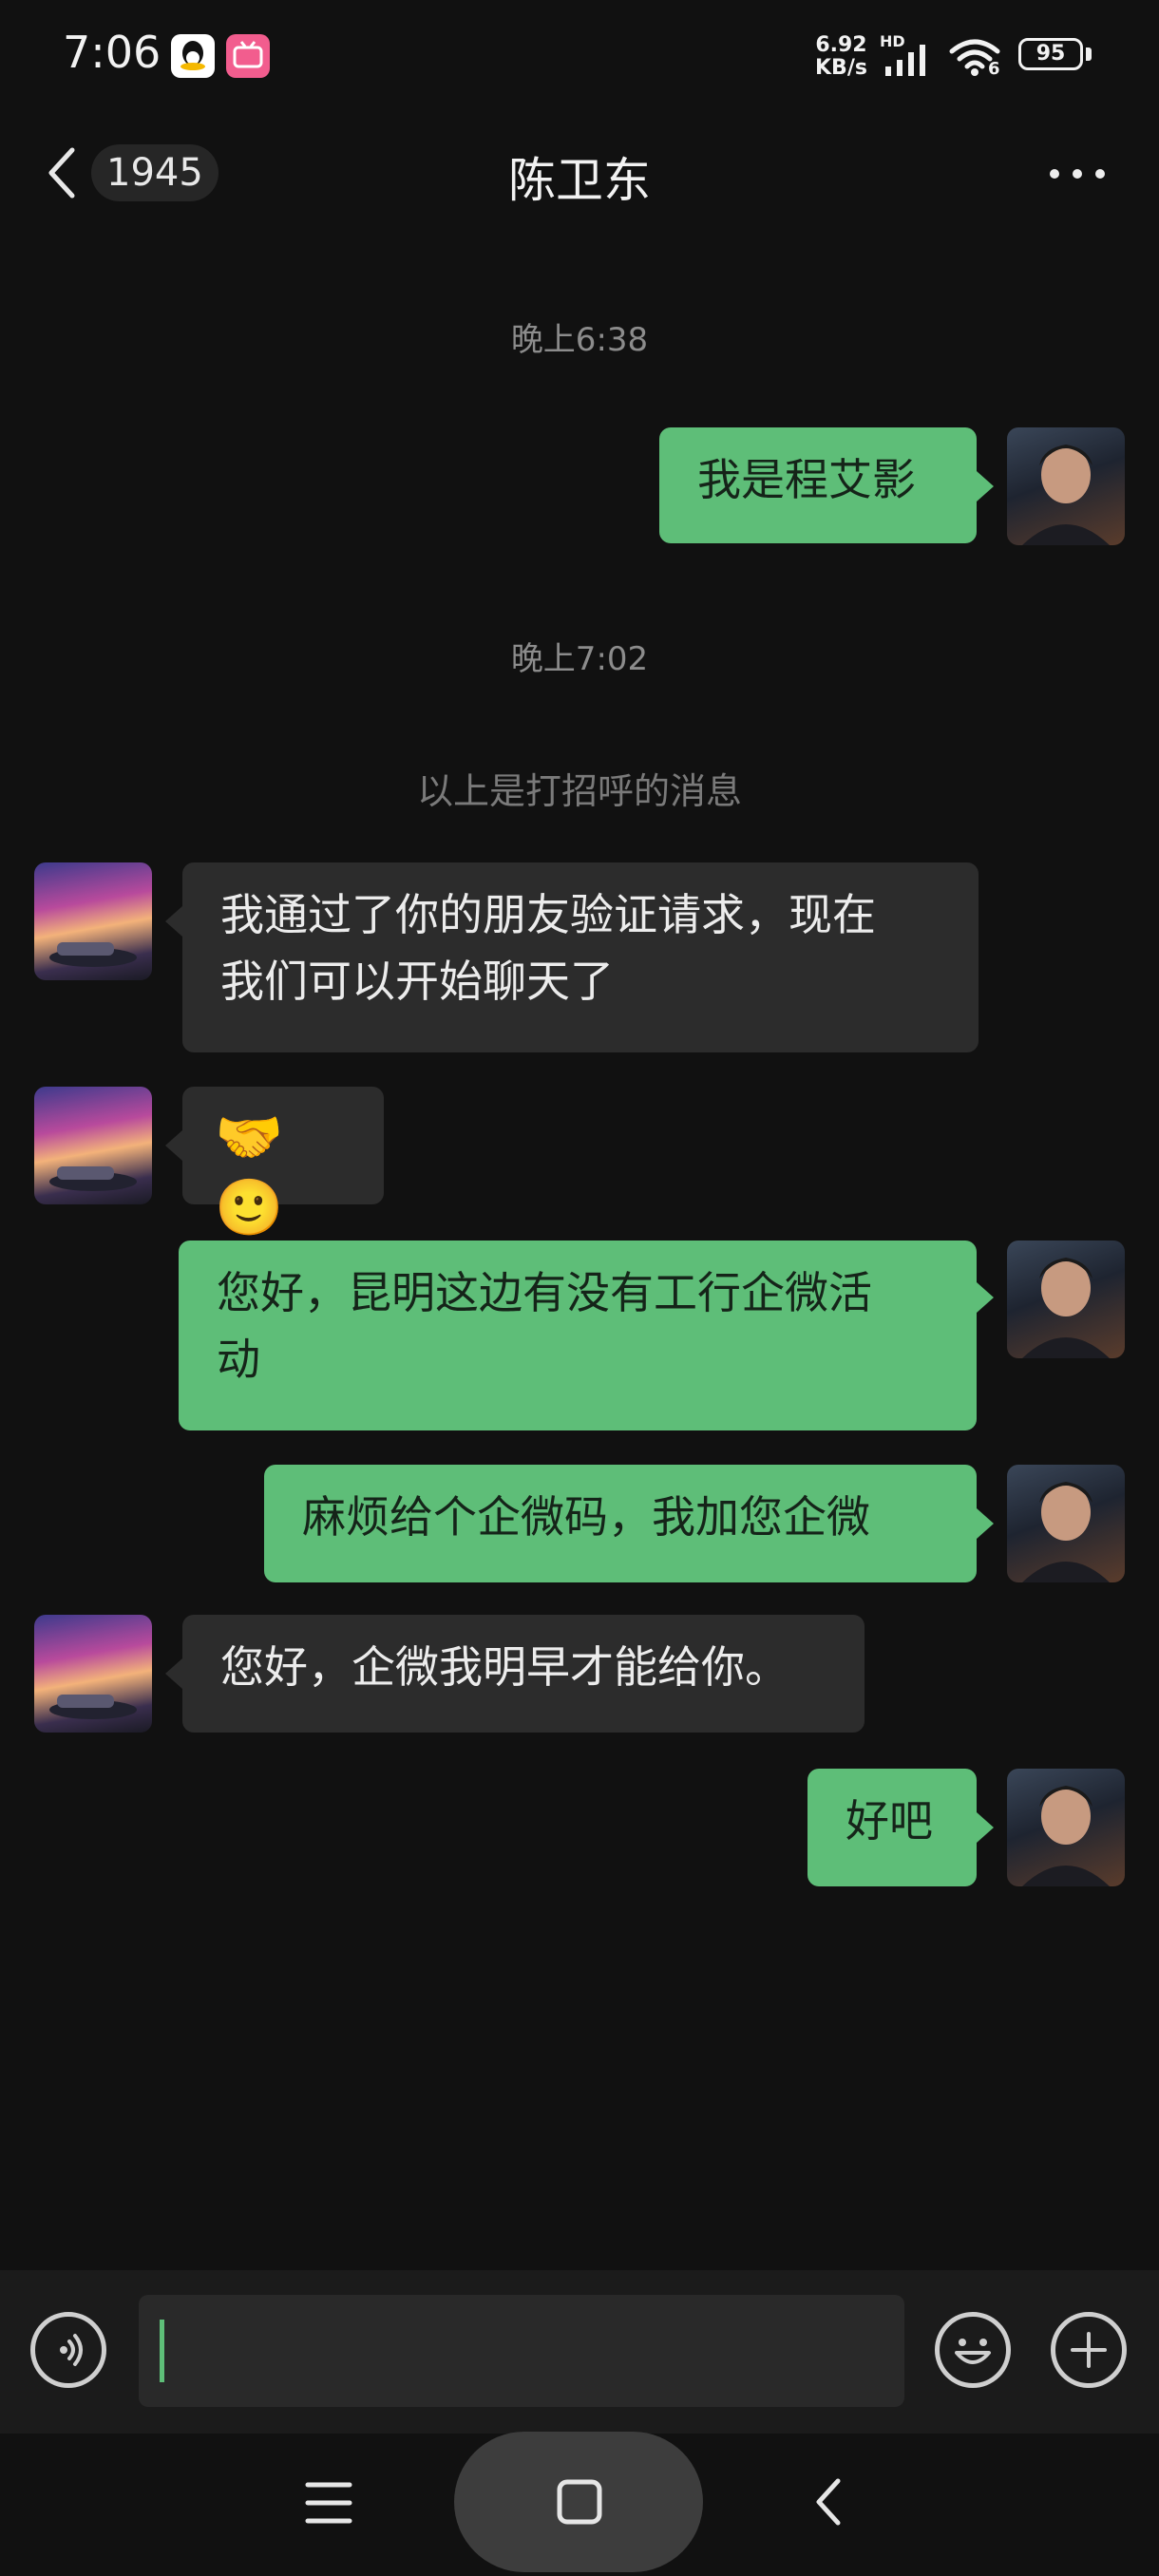 The height and width of the screenshot is (2576, 1159). I want to click on message-input, so click(521, 2351).